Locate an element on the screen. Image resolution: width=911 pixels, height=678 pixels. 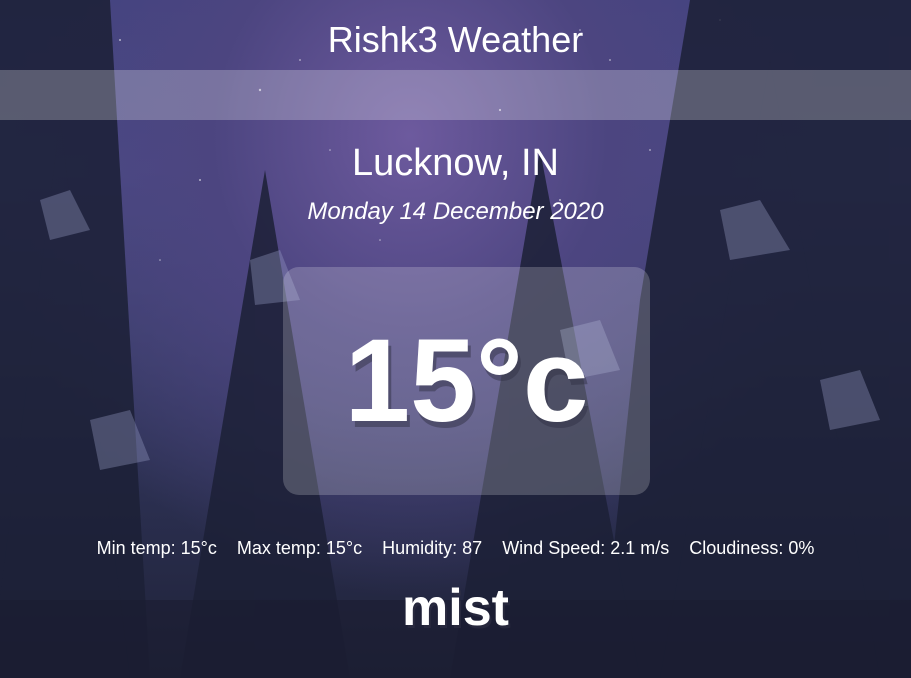
max-temp-stat: Max temp: 15°c is located at coordinates (299, 548).